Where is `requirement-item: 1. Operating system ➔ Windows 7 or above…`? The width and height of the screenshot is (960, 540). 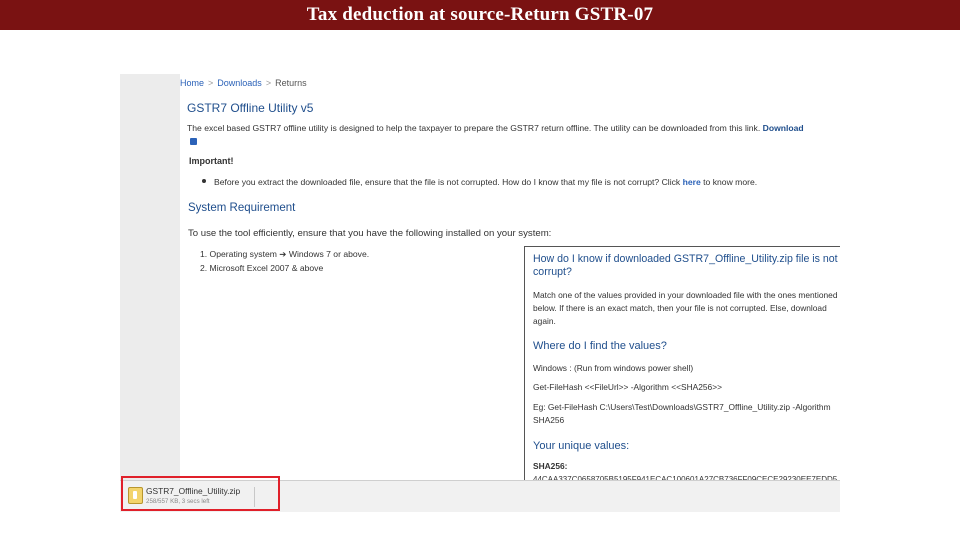
requirement-item: 1. Operating system ➔ Windows 7 or above… is located at coordinates (285, 254).